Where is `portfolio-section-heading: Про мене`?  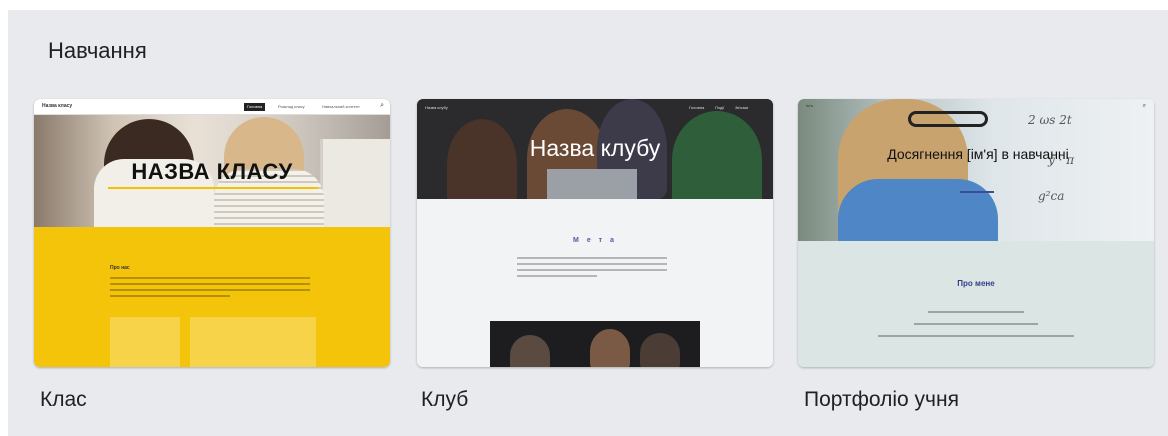 portfolio-section-heading: Про мене is located at coordinates (976, 283).